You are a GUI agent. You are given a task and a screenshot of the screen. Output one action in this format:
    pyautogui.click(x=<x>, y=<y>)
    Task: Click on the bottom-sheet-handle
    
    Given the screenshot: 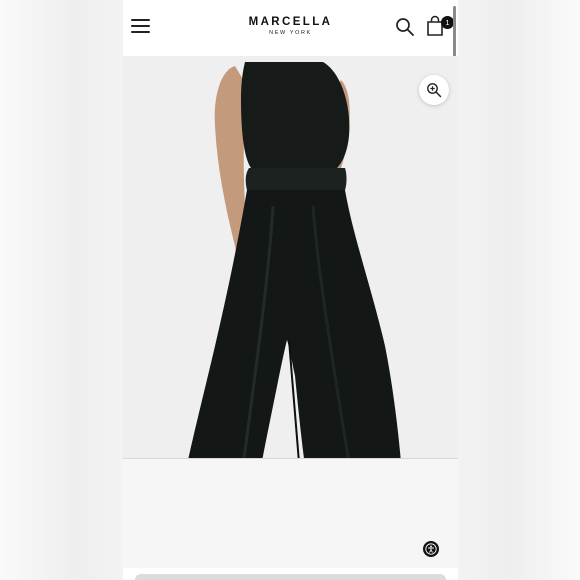 What is the action you would take?
    pyautogui.click(x=290, y=577)
    